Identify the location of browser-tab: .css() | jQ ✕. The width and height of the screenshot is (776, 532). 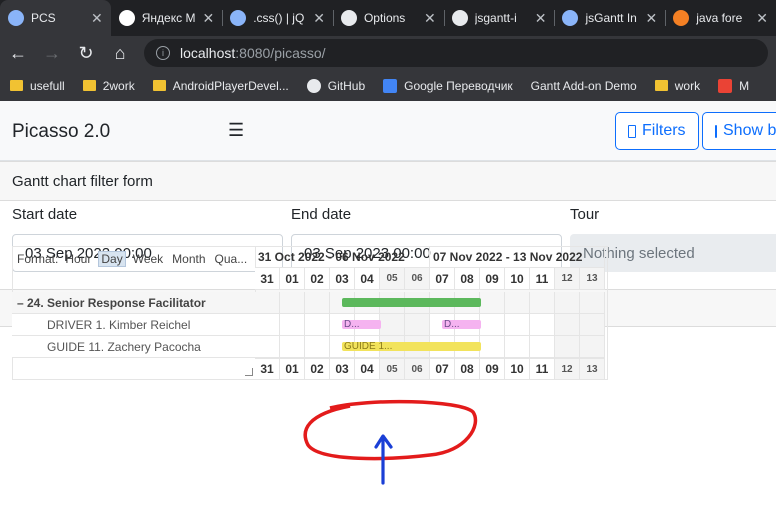
(277, 18).